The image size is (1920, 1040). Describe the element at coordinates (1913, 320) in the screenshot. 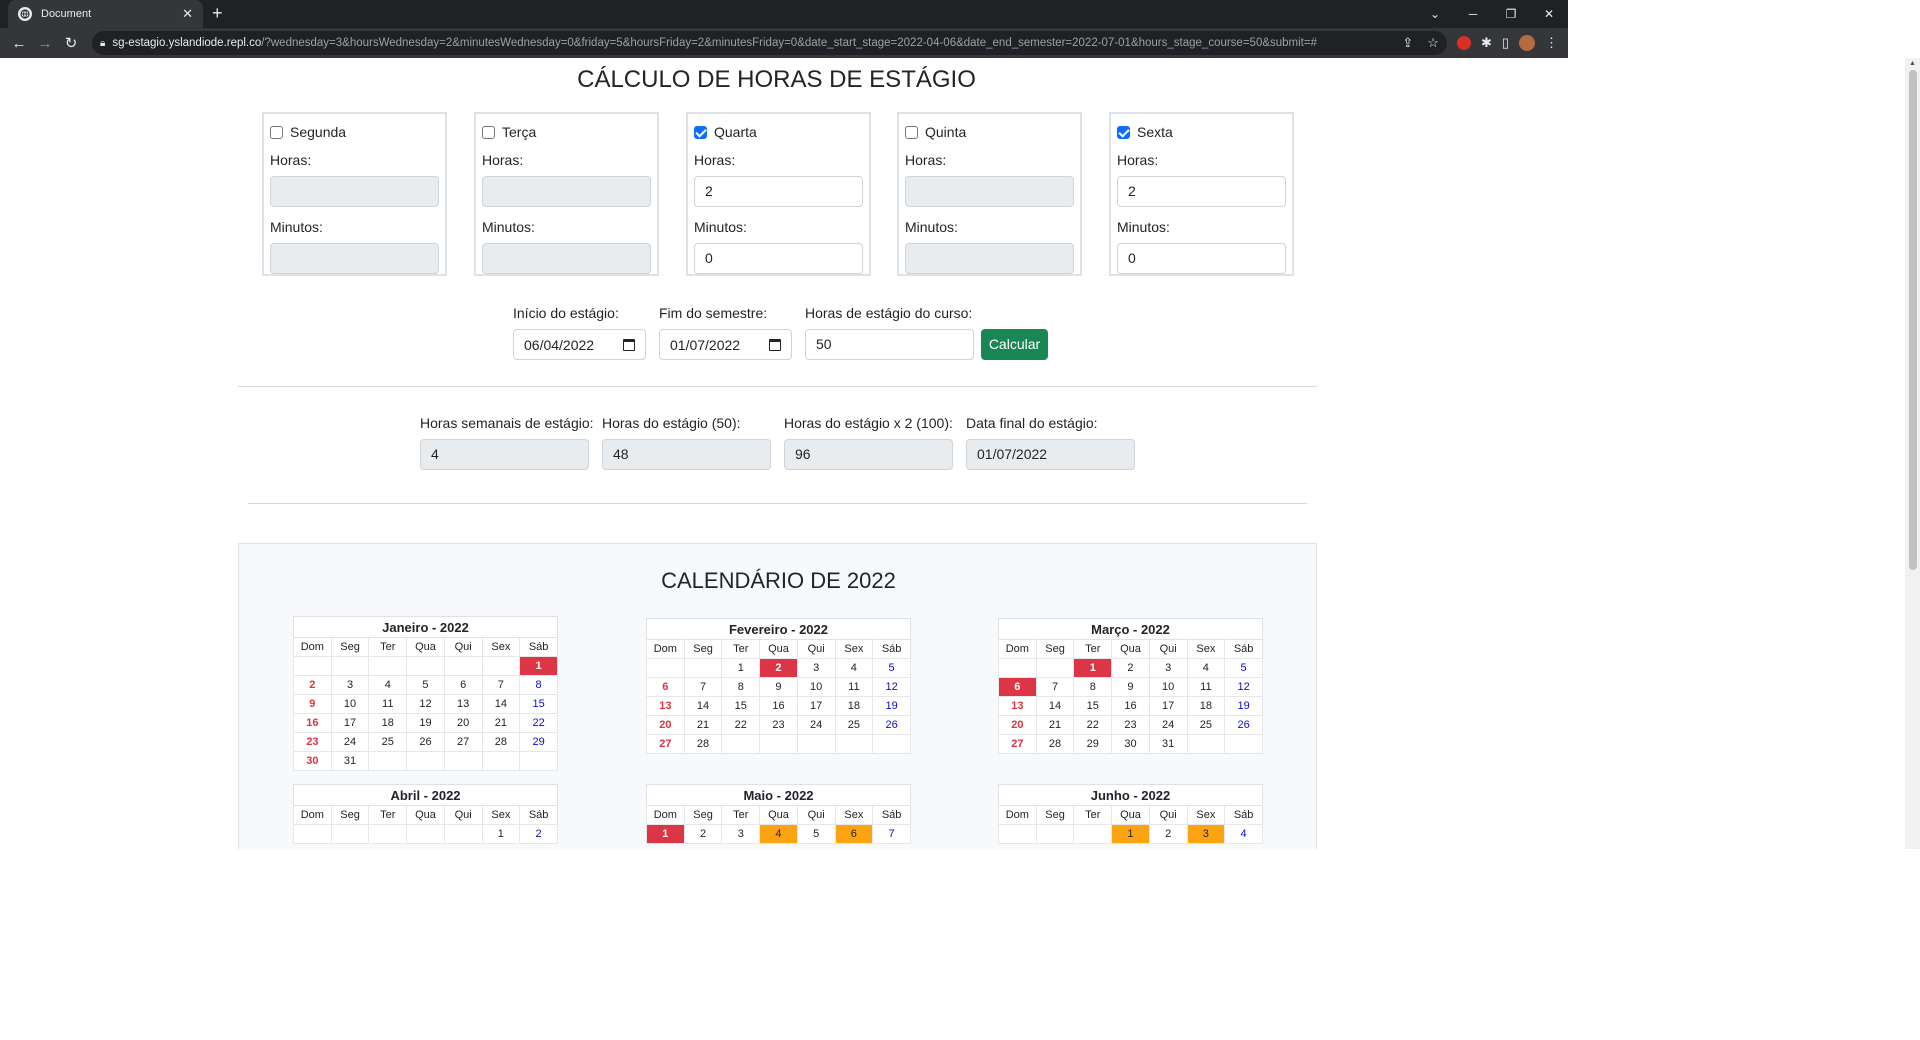

I see `scrollbar-thumb` at that location.